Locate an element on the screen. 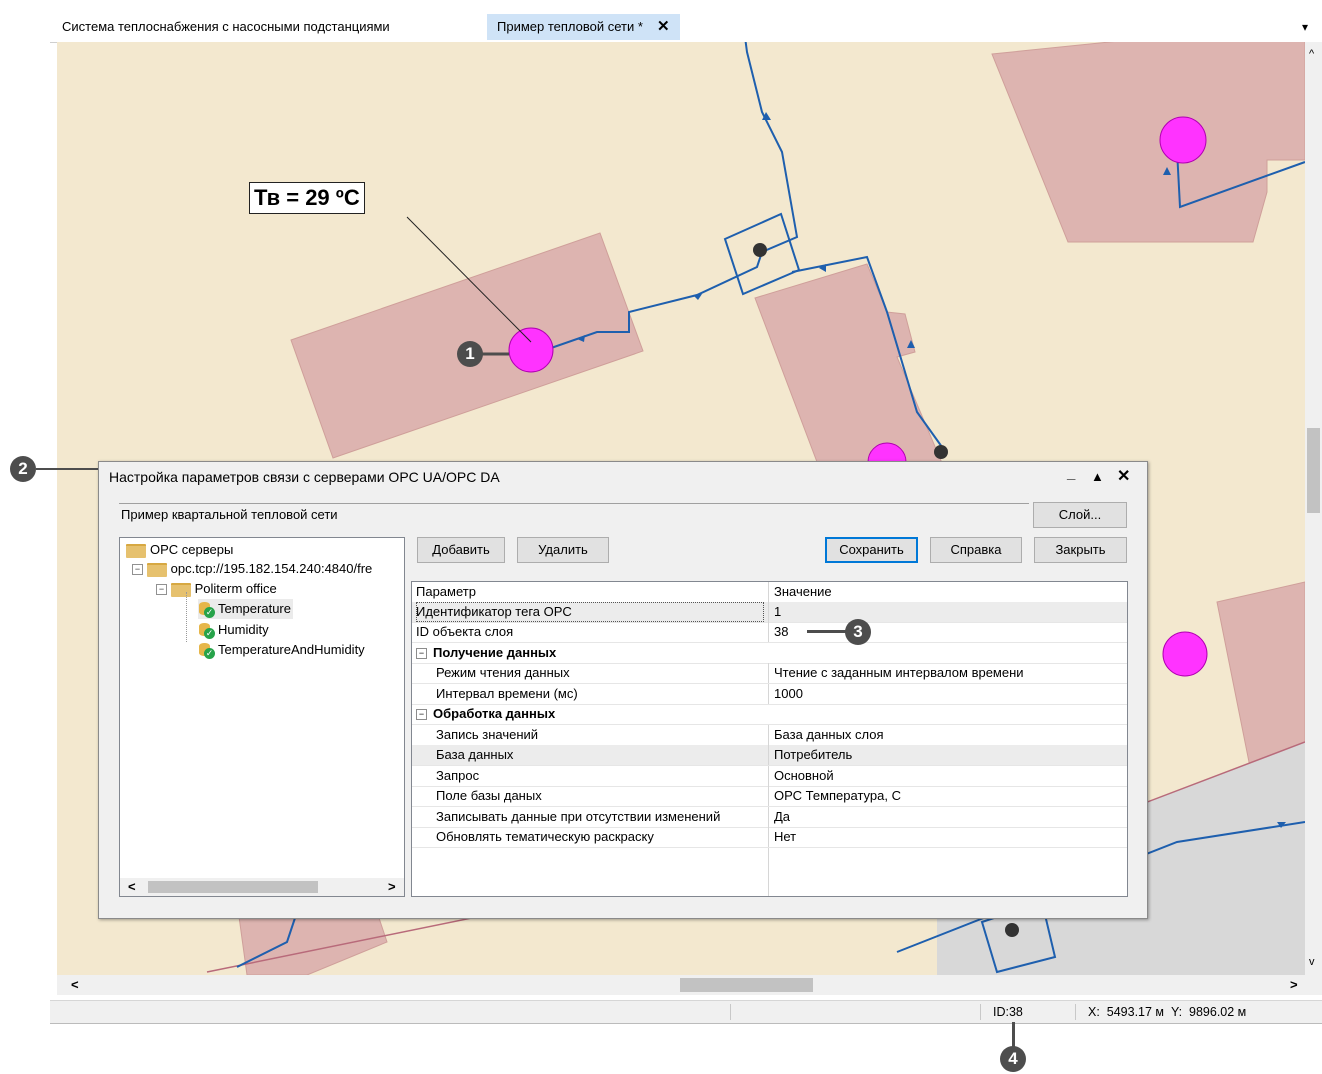 This screenshot has width=1322, height=1074. param-name: Запрос is located at coordinates (458, 775).